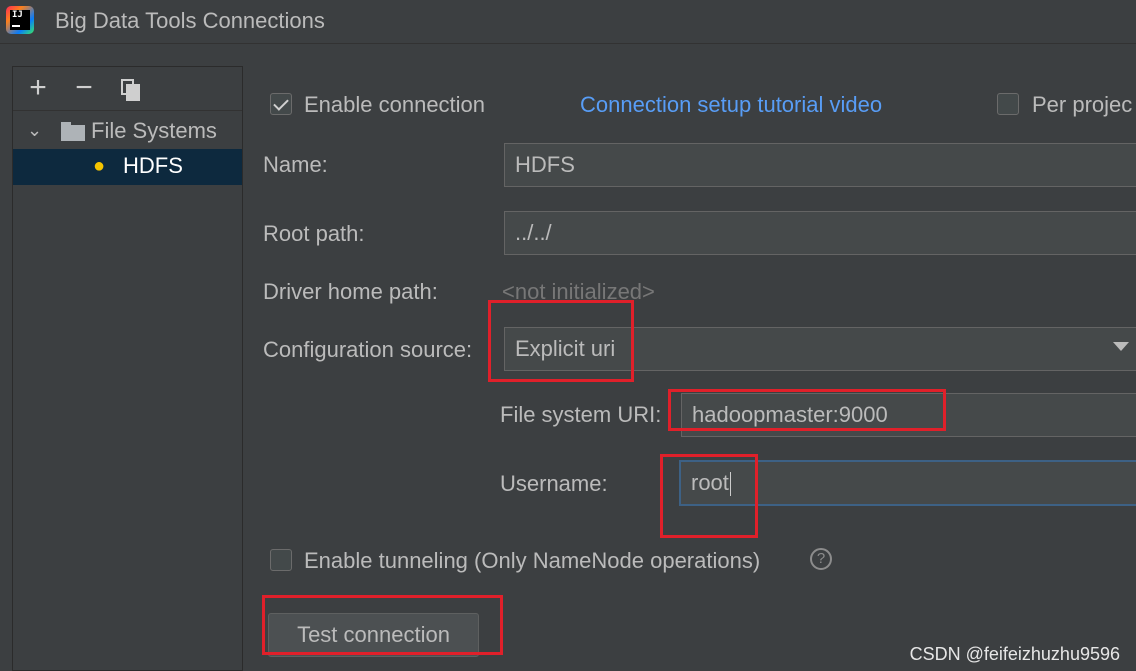  Describe the element at coordinates (368, 349) in the screenshot. I see `configuration-source-label: Configuration source:` at that location.